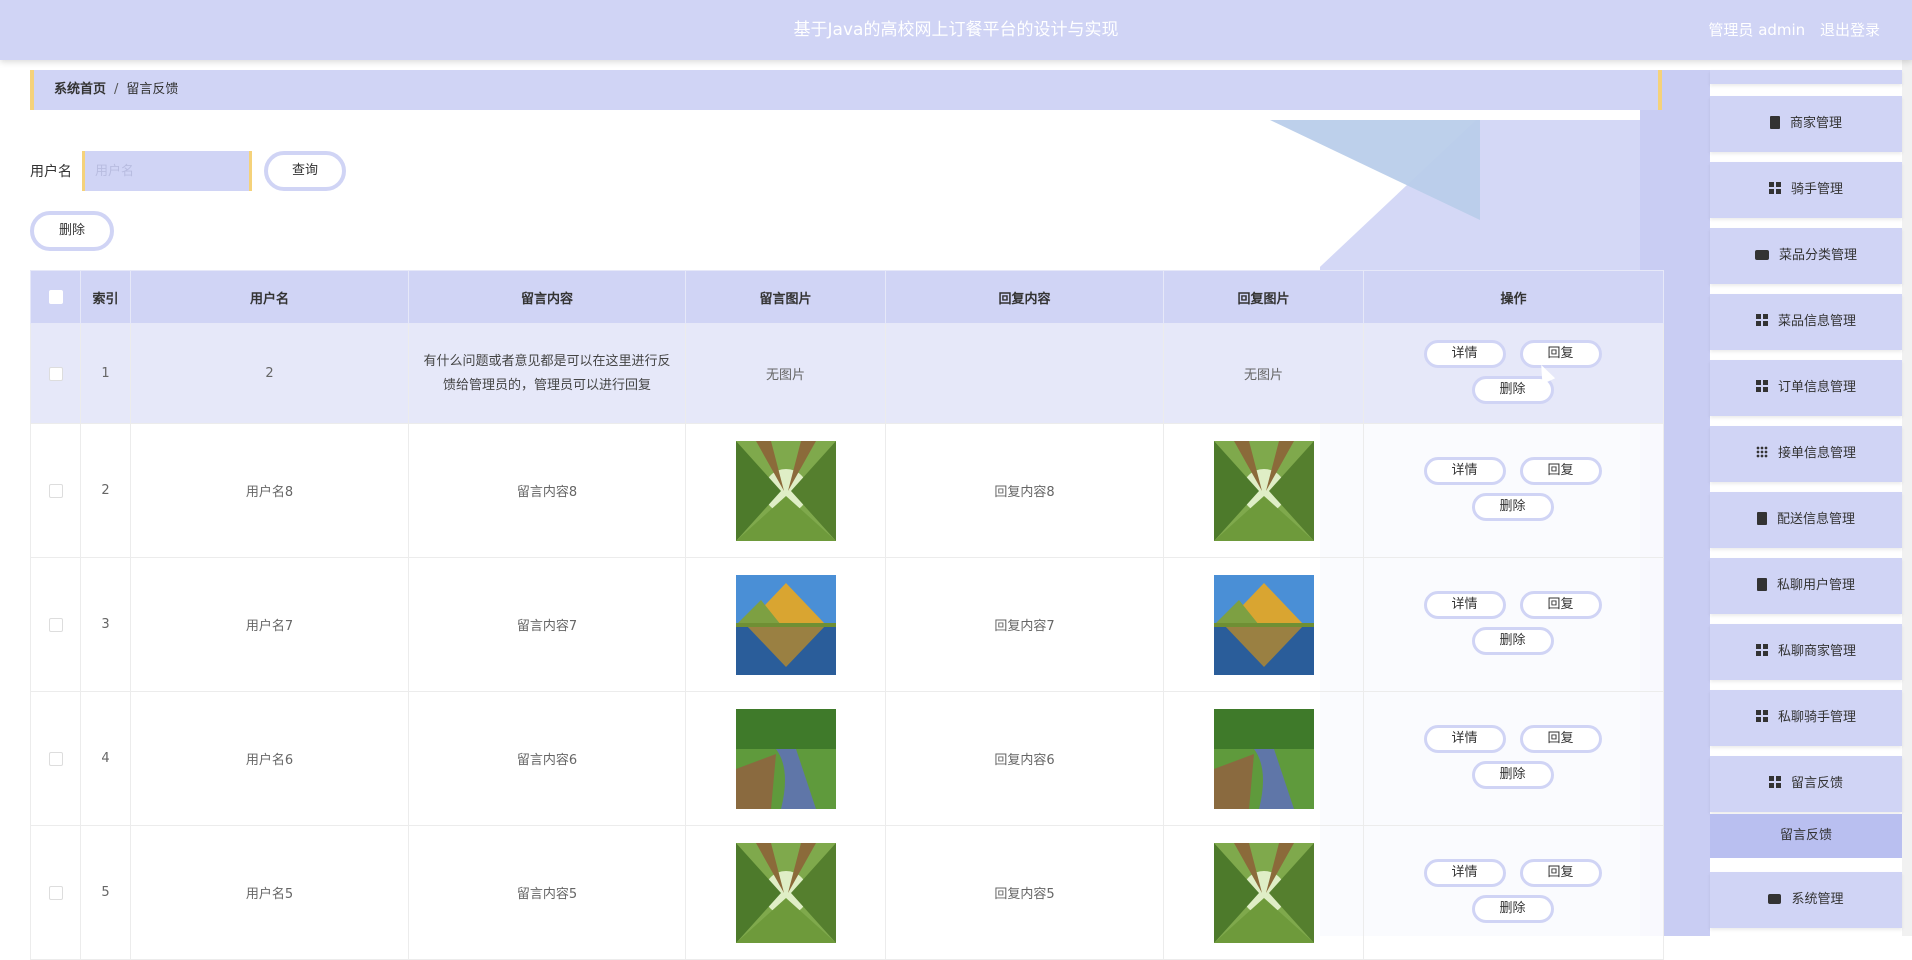 Image resolution: width=1912 pixels, height=960 pixels. What do you see at coordinates (1816, 453) in the screenshot?
I see `sidebar-item-label: 接单信息管理` at bounding box center [1816, 453].